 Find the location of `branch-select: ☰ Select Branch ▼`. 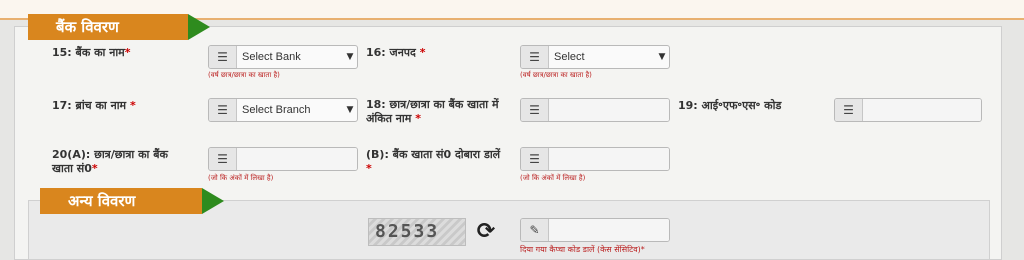

branch-select: ☰ Select Branch ▼ is located at coordinates (283, 110).